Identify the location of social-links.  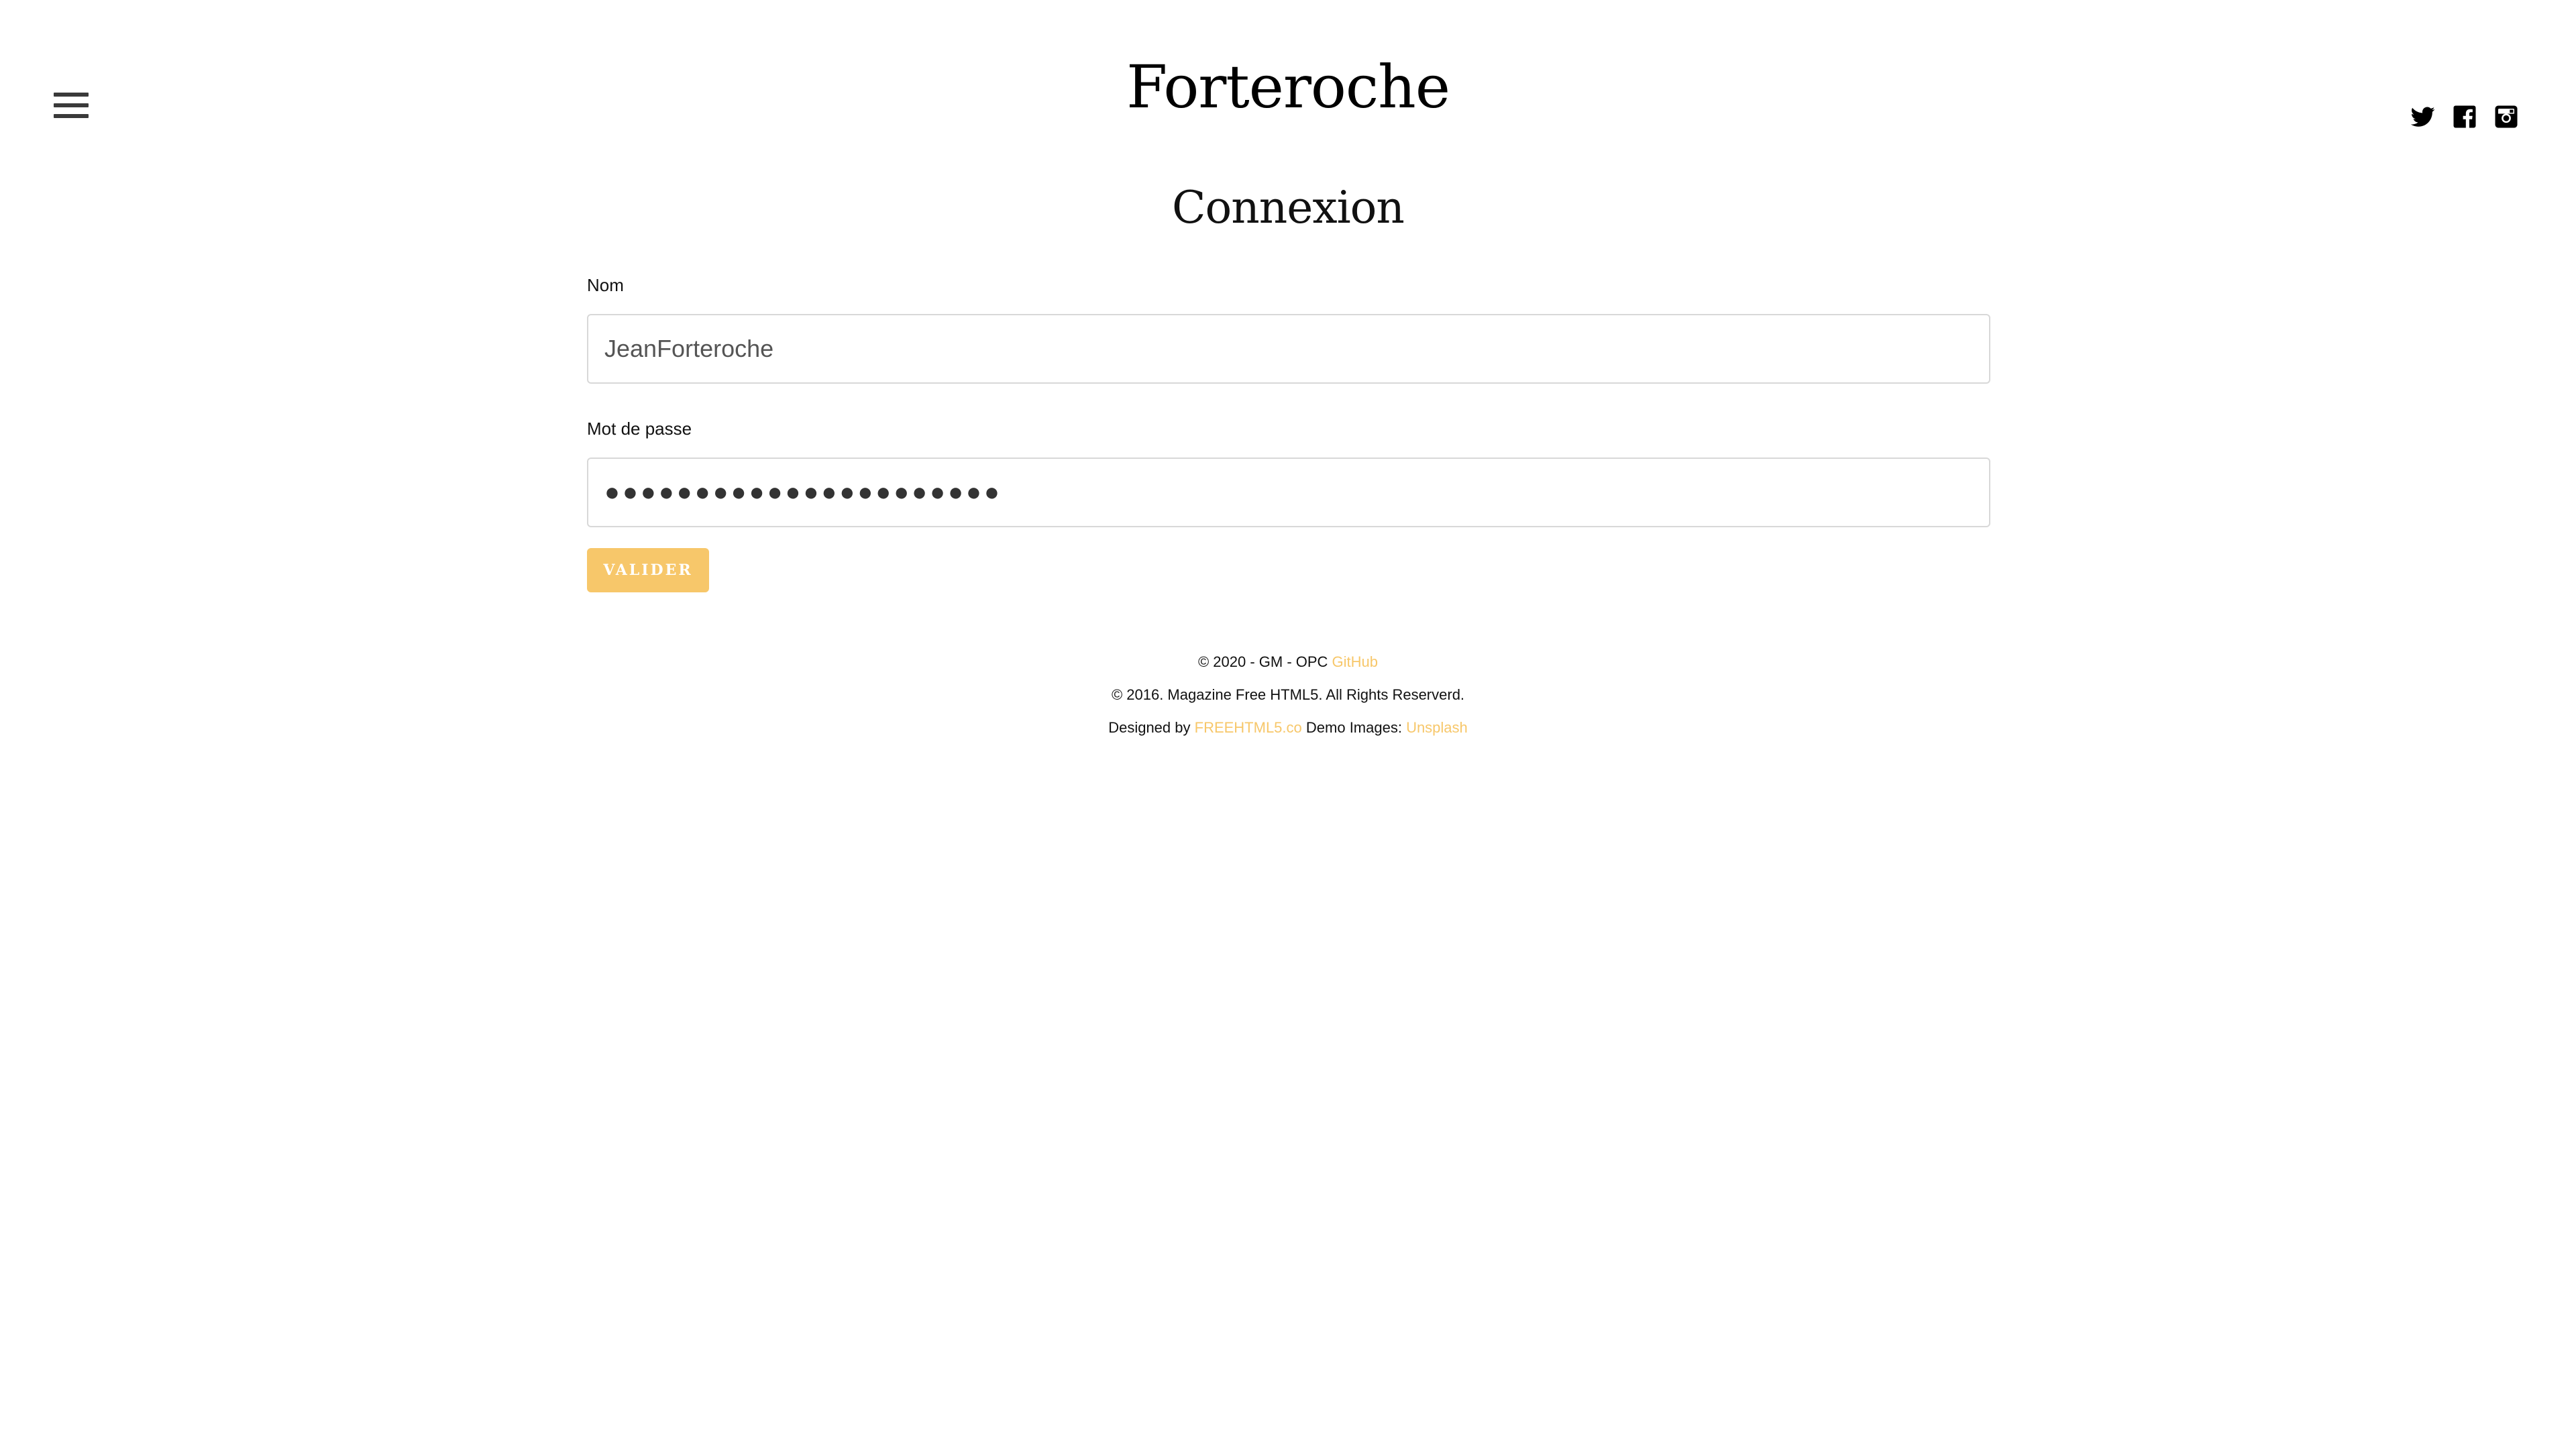
(2464, 117).